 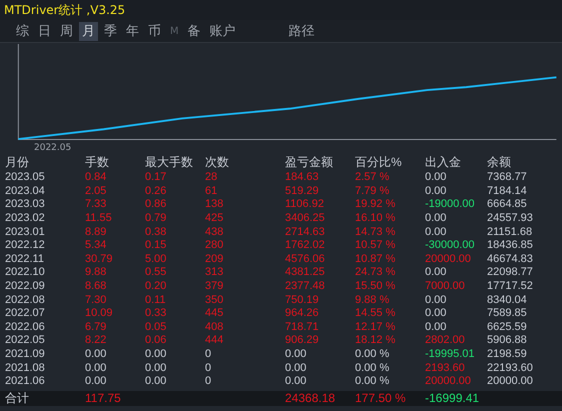 What do you see at coordinates (44, 31) in the screenshot?
I see `tab: 日` at bounding box center [44, 31].